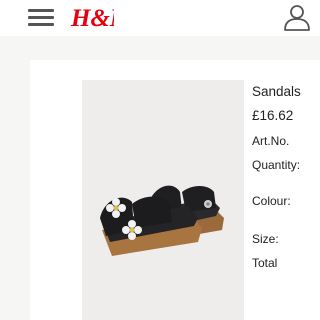 The image size is (320, 320). What do you see at coordinates (42, 17) in the screenshot?
I see `hamburger-menu-icon` at bounding box center [42, 17].